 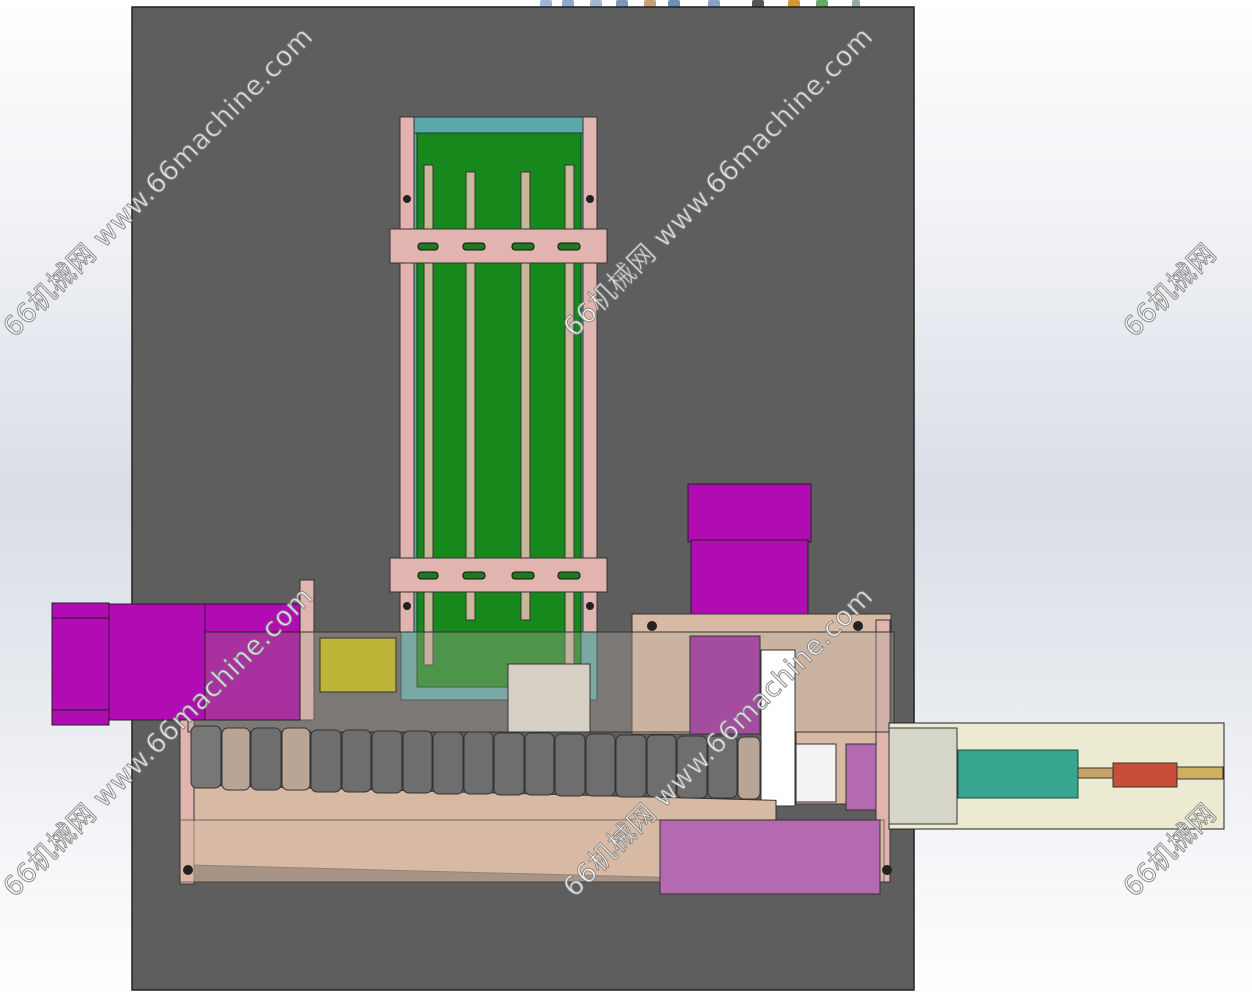 I want to click on sensor, so click(x=358, y=665).